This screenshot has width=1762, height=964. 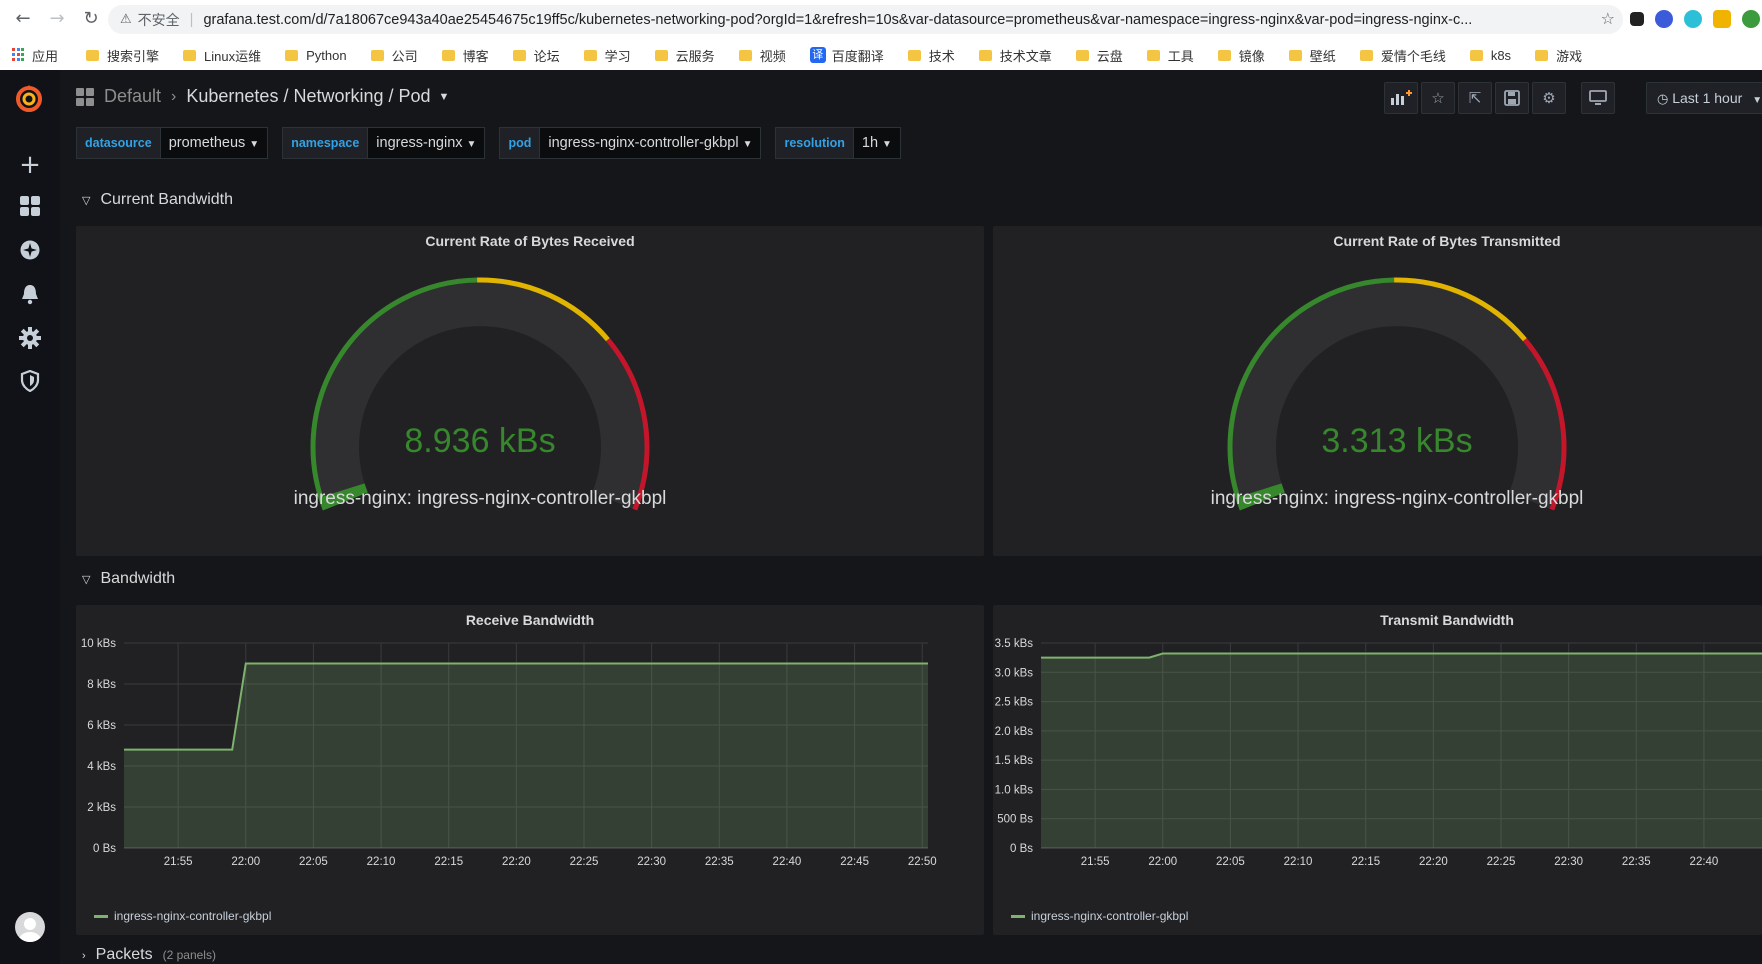 What do you see at coordinates (1664, 19) in the screenshot?
I see `extension-circle-icon` at bounding box center [1664, 19].